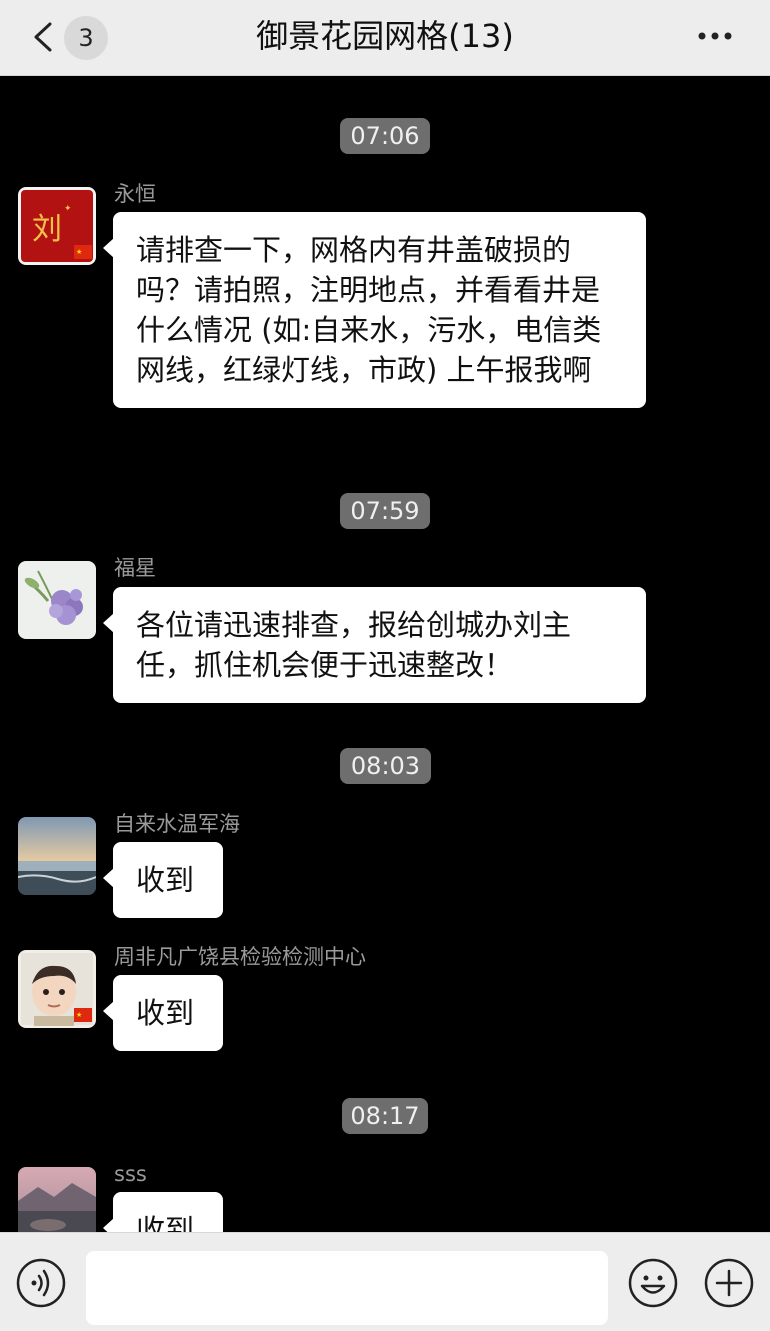 The image size is (770, 1331). What do you see at coordinates (130, 1174) in the screenshot?
I see `sender-name: sss` at bounding box center [130, 1174].